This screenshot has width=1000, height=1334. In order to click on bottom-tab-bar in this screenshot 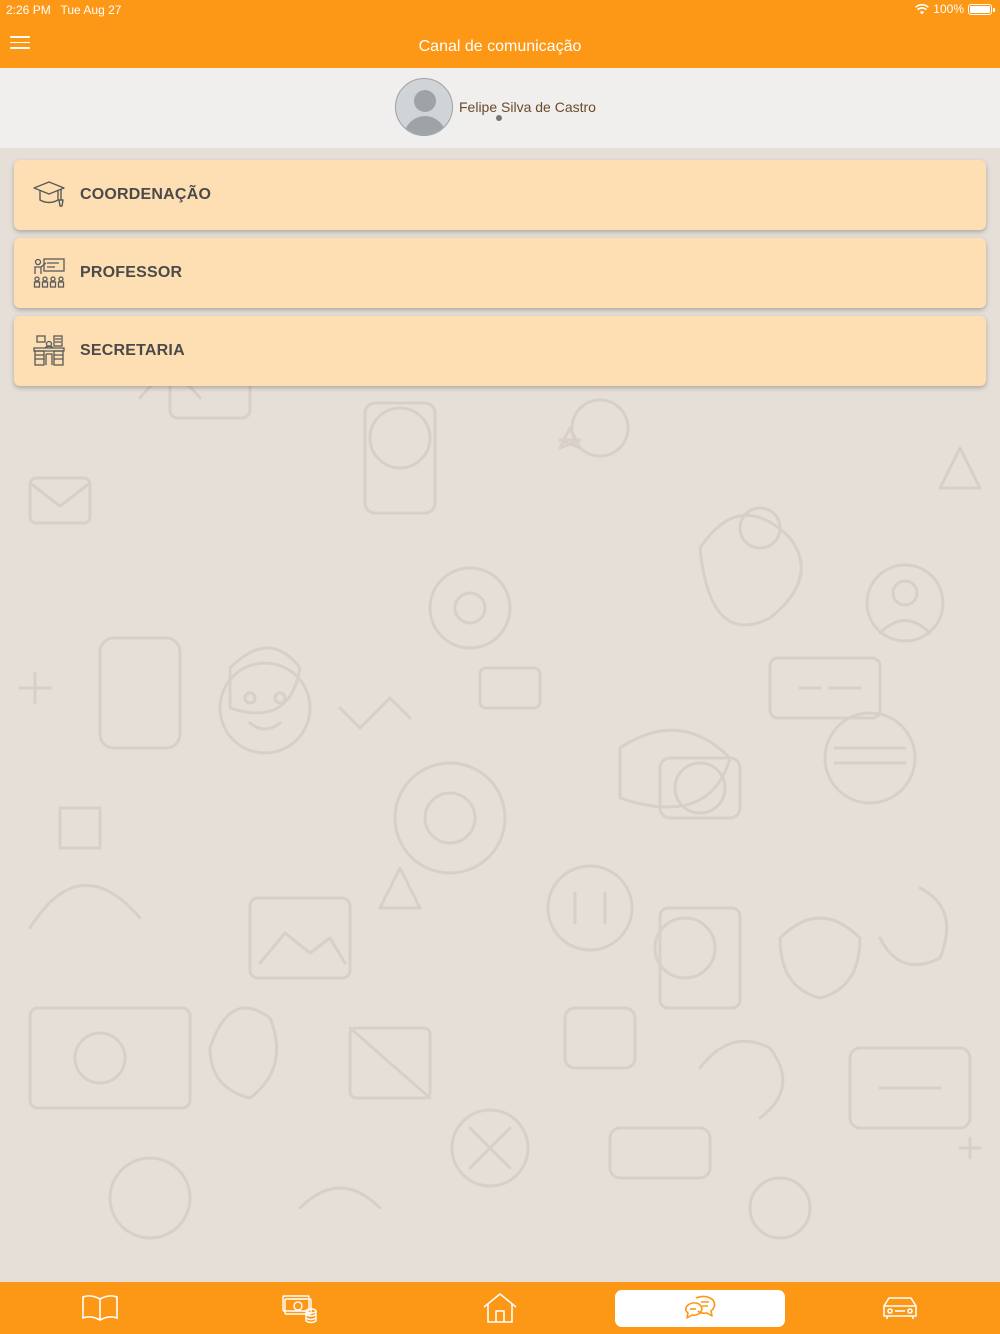, I will do `click(500, 1308)`.